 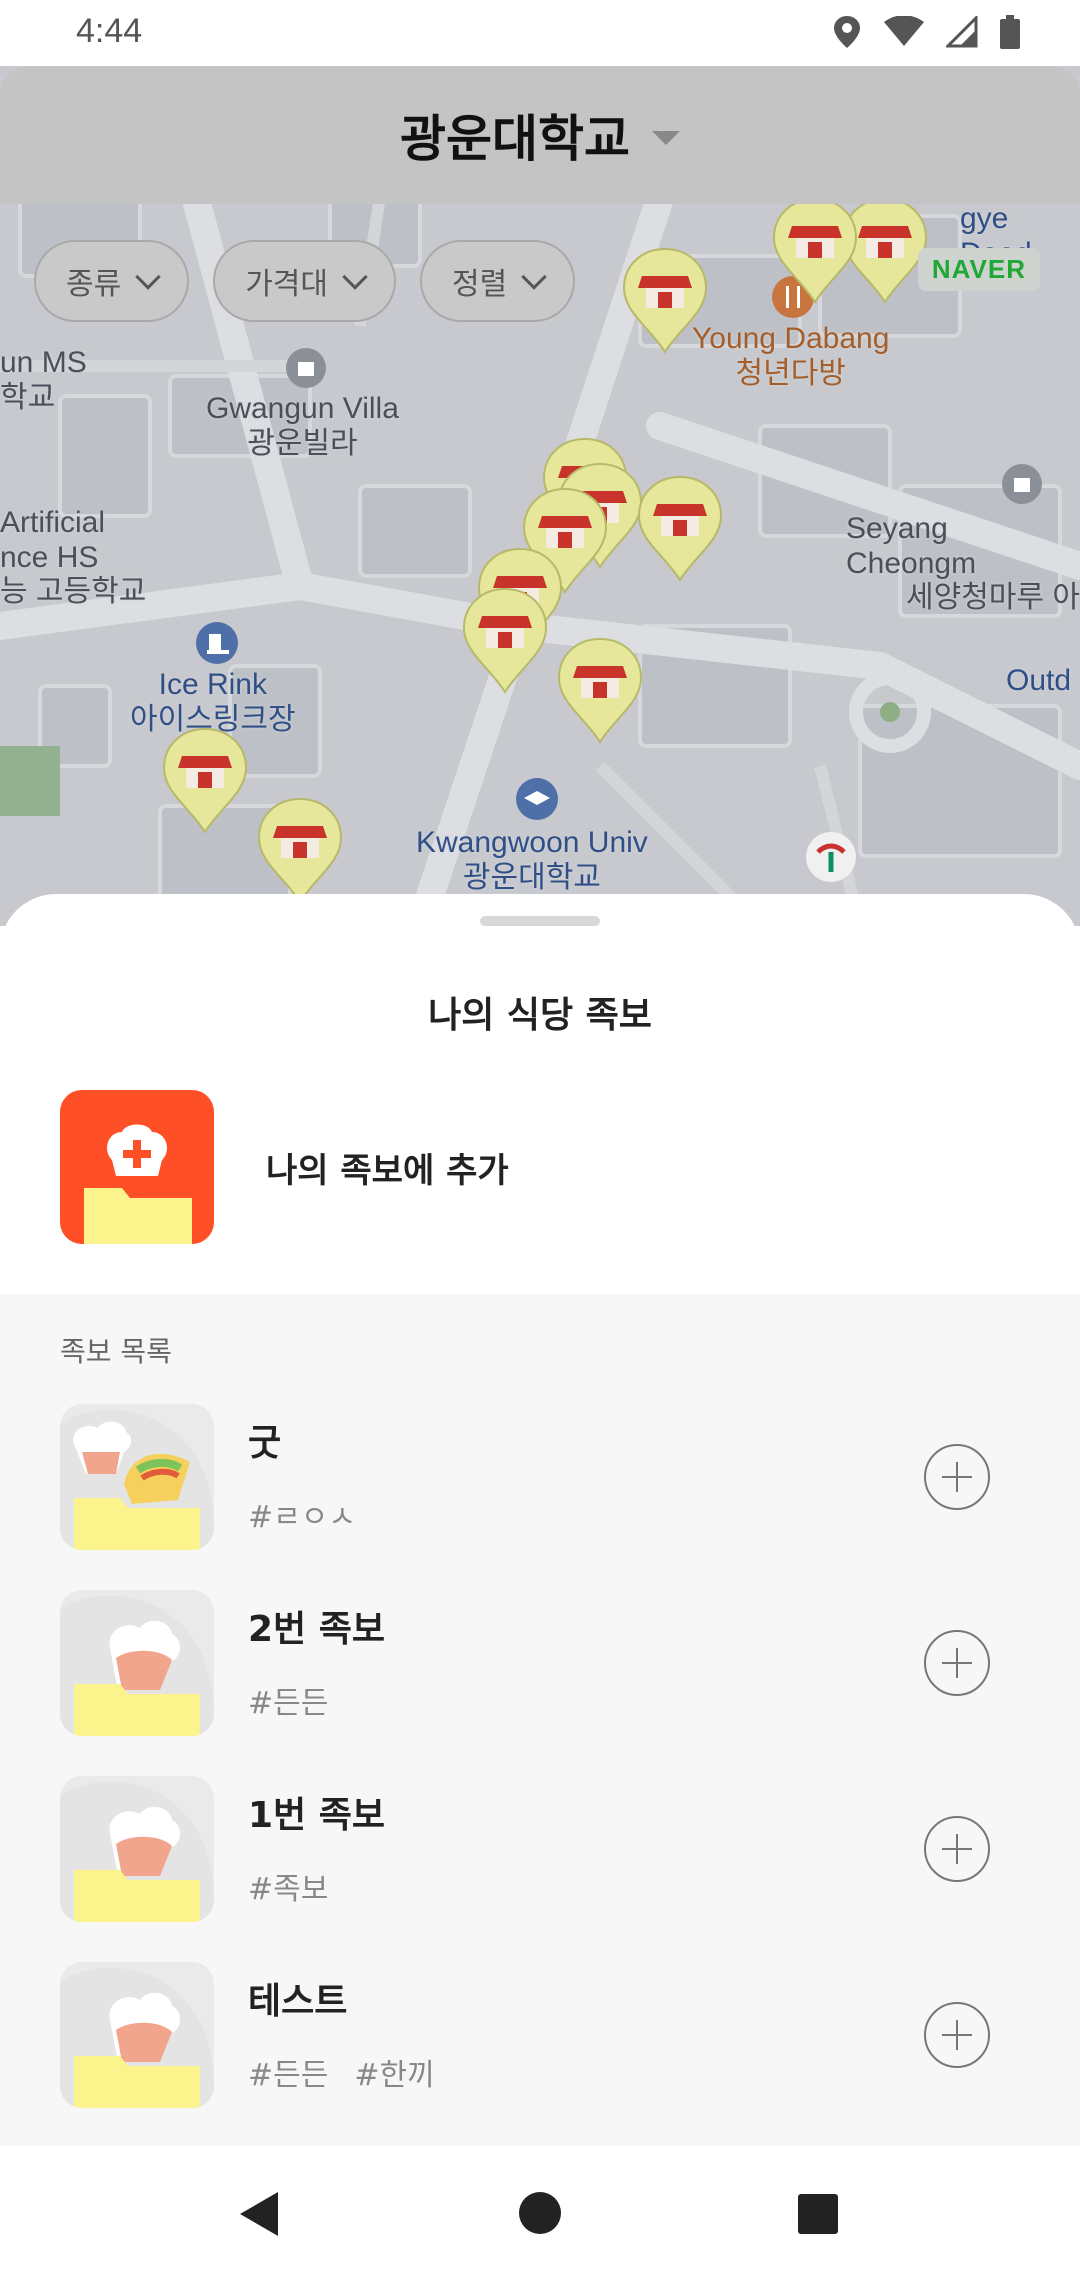 I want to click on building-icon, so click(x=306, y=368).